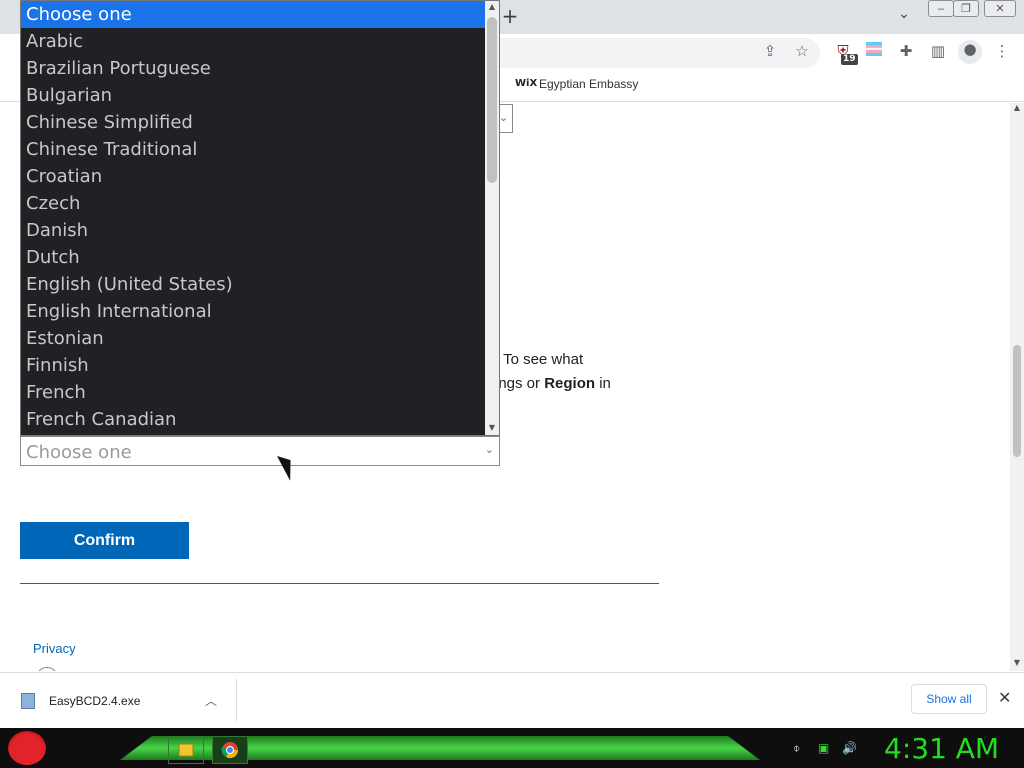  I want to click on partial-circle-icon, so click(47, 669).